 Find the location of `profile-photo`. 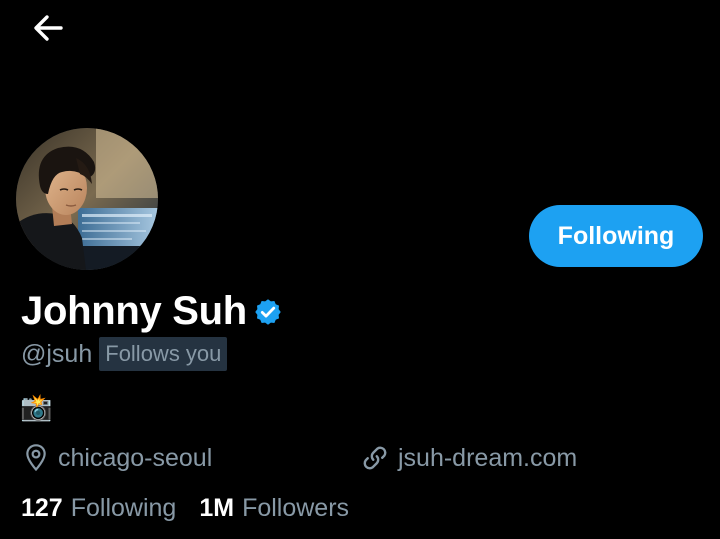

profile-photo is located at coordinates (87, 199).